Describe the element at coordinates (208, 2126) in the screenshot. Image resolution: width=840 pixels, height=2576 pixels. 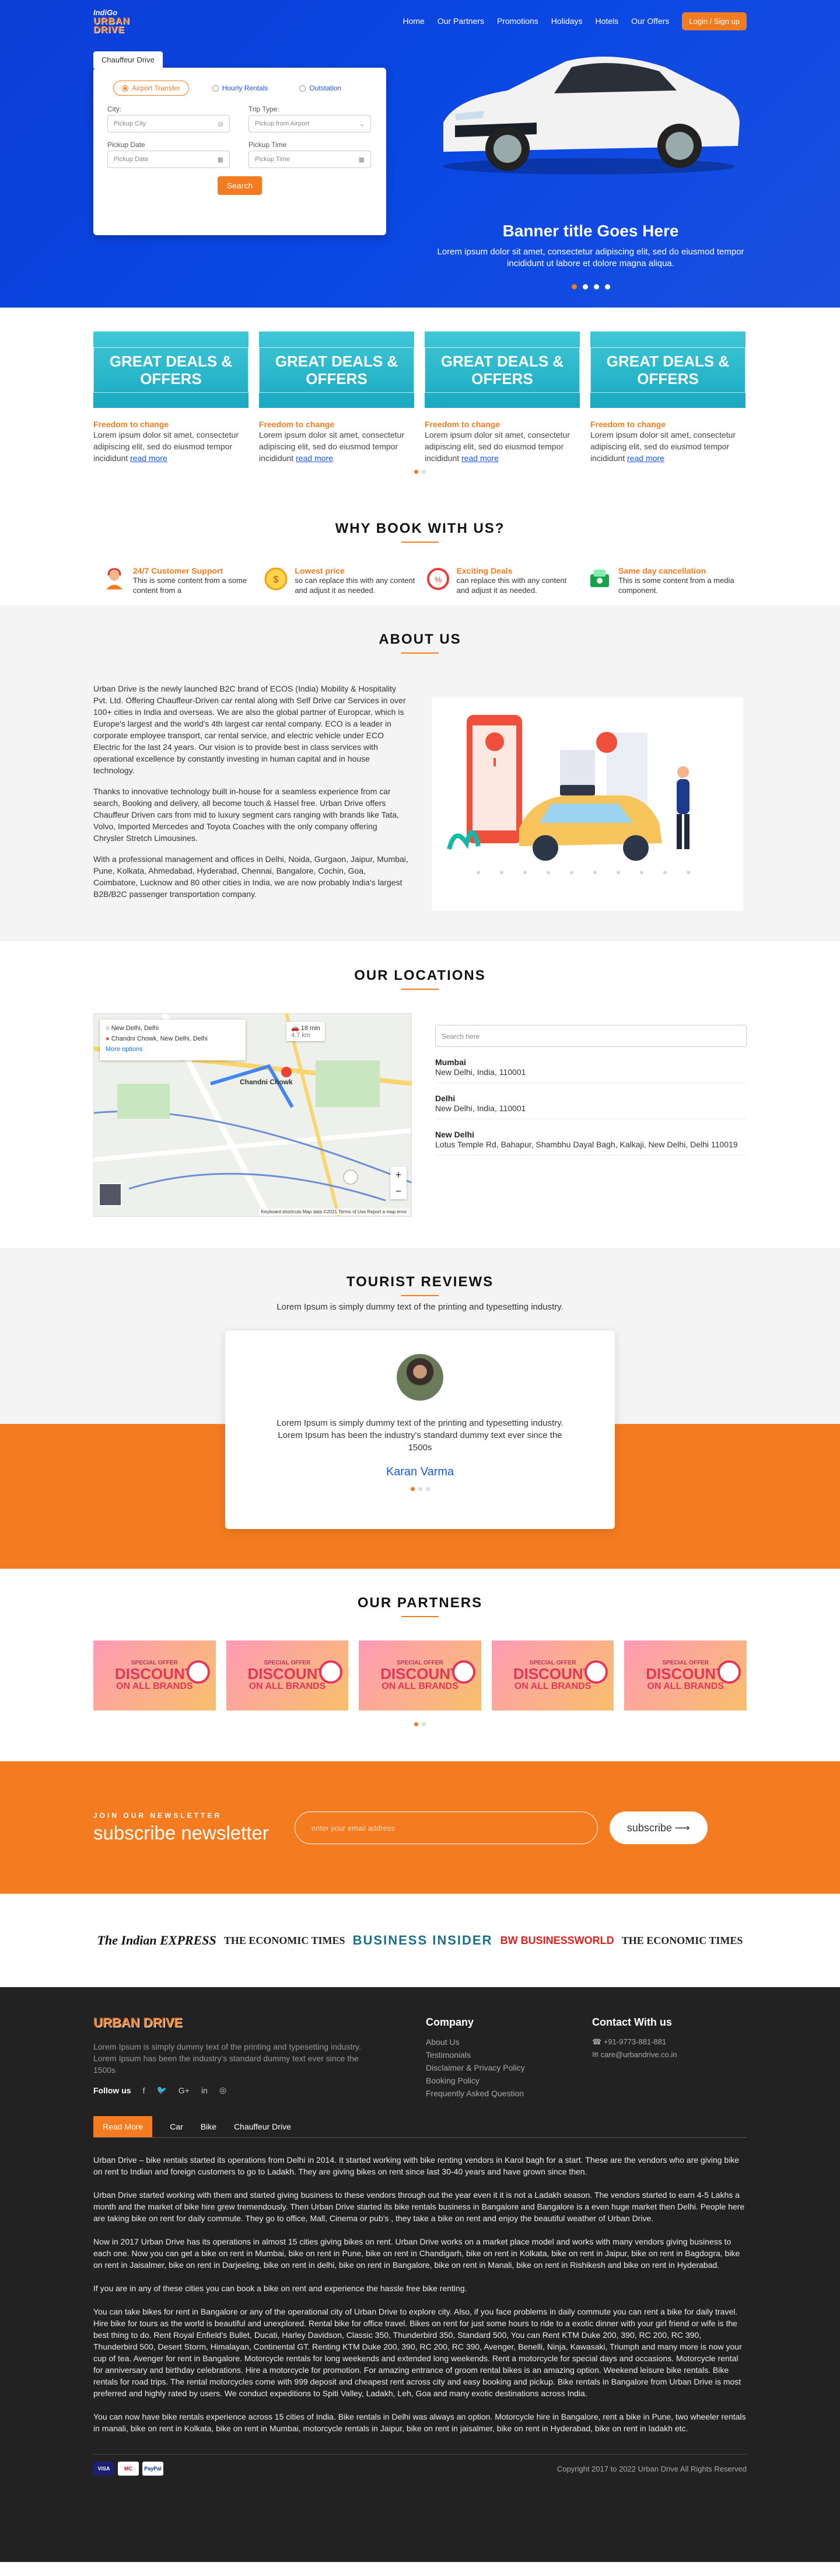
I see `tab-bike: Bike` at that location.